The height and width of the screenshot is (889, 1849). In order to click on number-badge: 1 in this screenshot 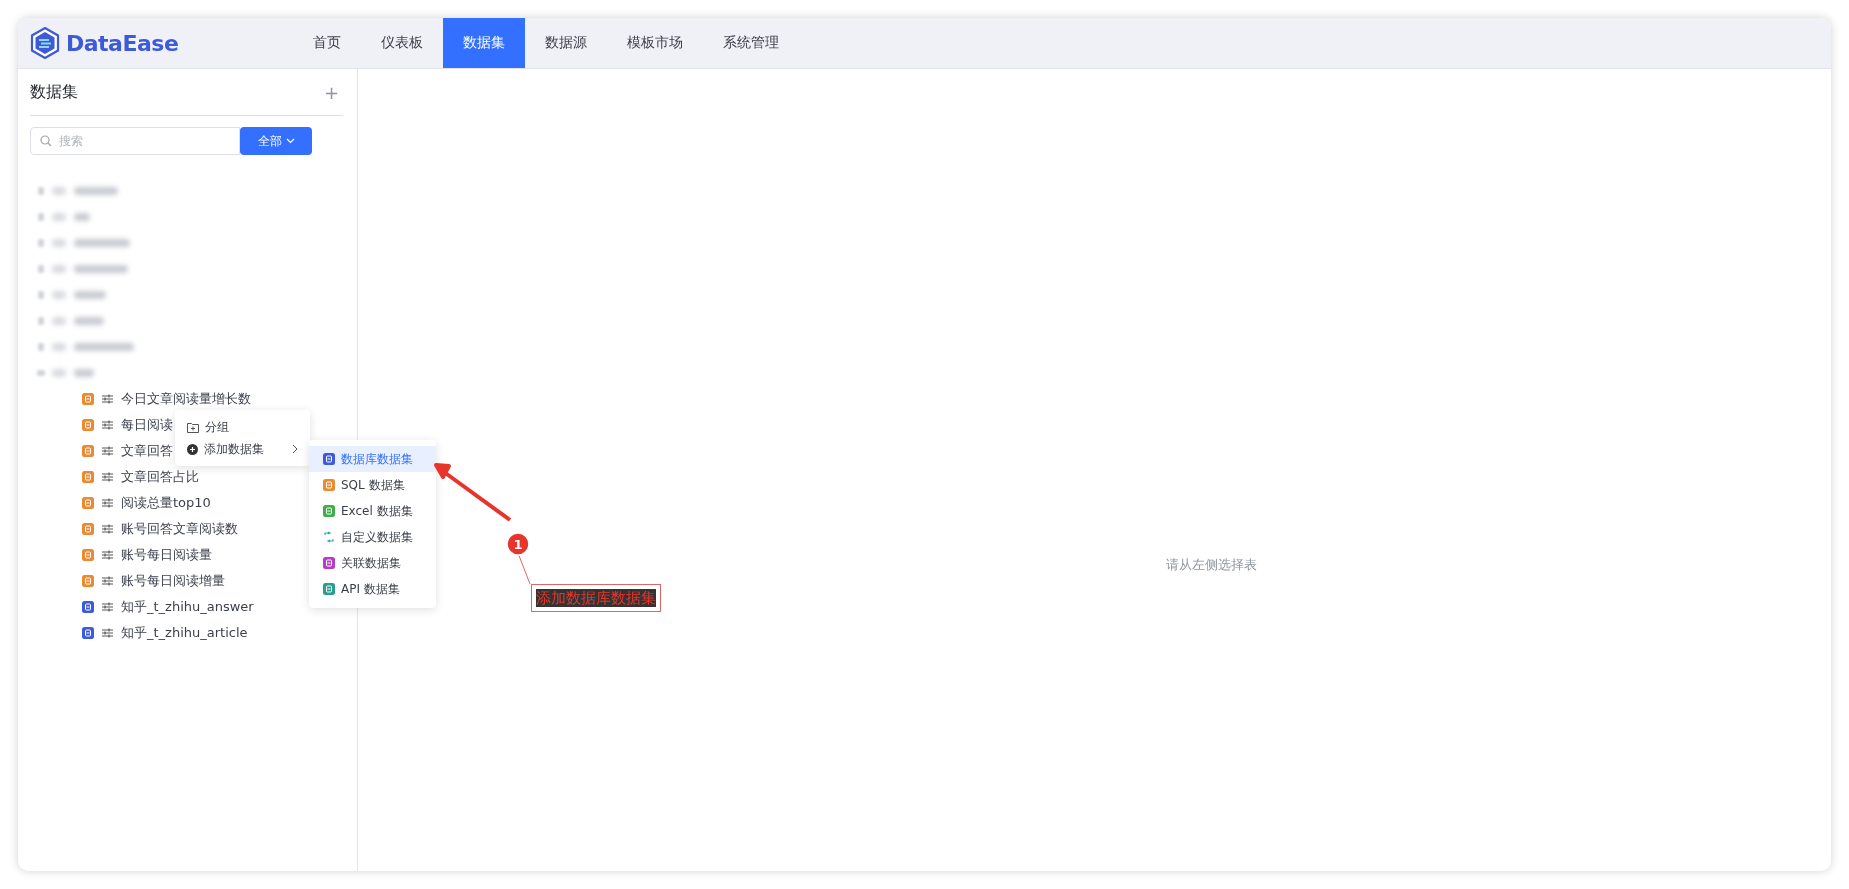, I will do `click(518, 544)`.